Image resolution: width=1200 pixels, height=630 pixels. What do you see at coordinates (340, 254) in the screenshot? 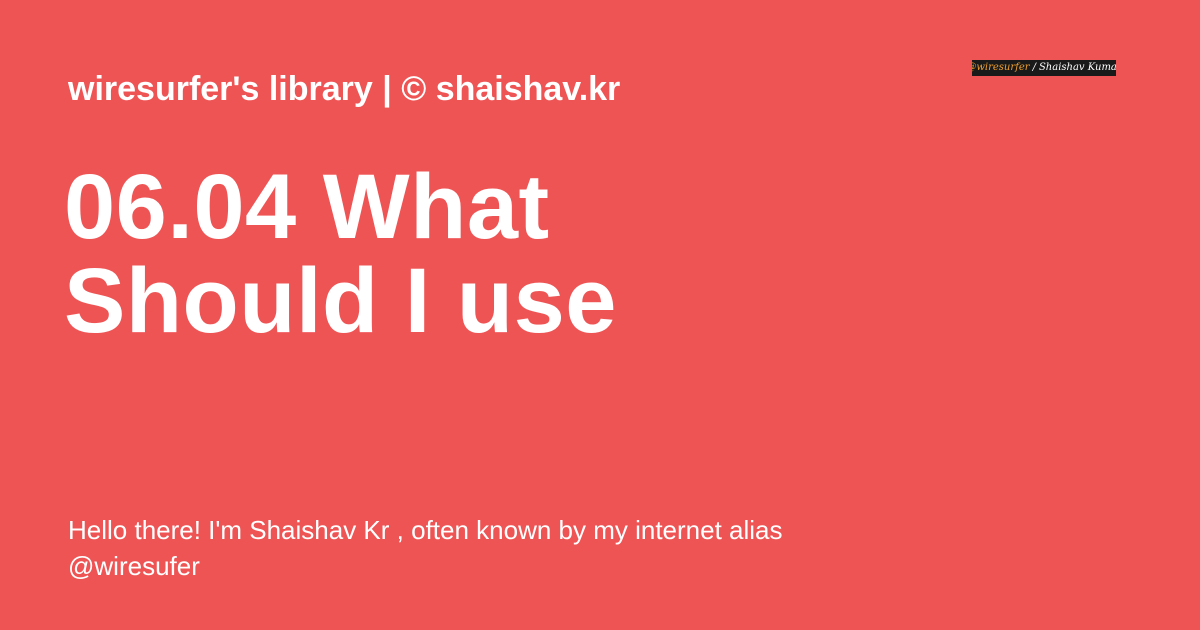
I see `page-title: 06.04 What Should I use` at bounding box center [340, 254].